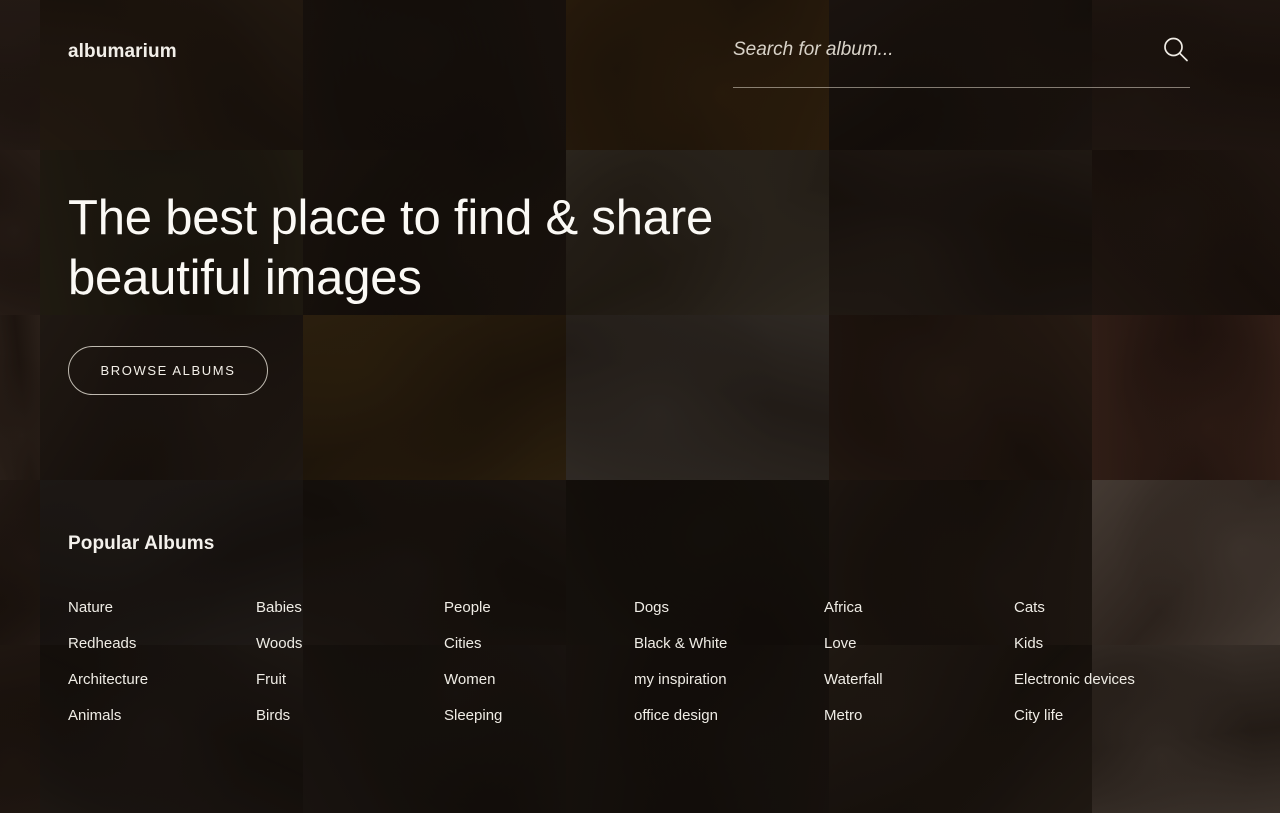 The image size is (1280, 813). I want to click on album-column: Nature Redheads Architecture Animals, so click(162, 662).